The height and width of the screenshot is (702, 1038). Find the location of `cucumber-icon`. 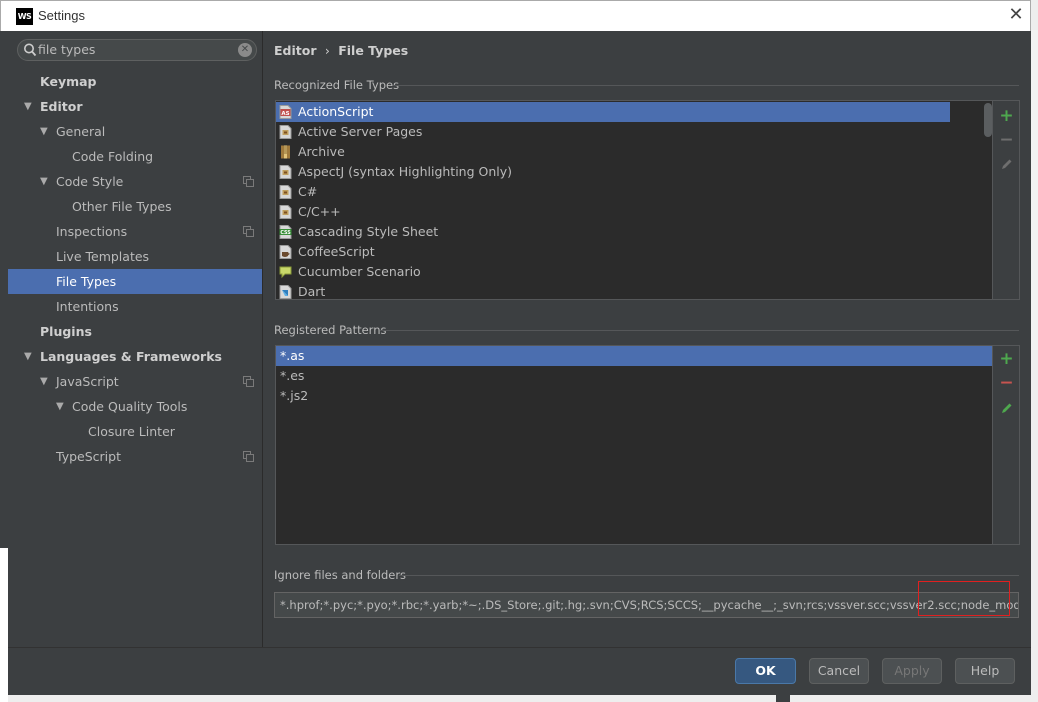

cucumber-icon is located at coordinates (285, 272).